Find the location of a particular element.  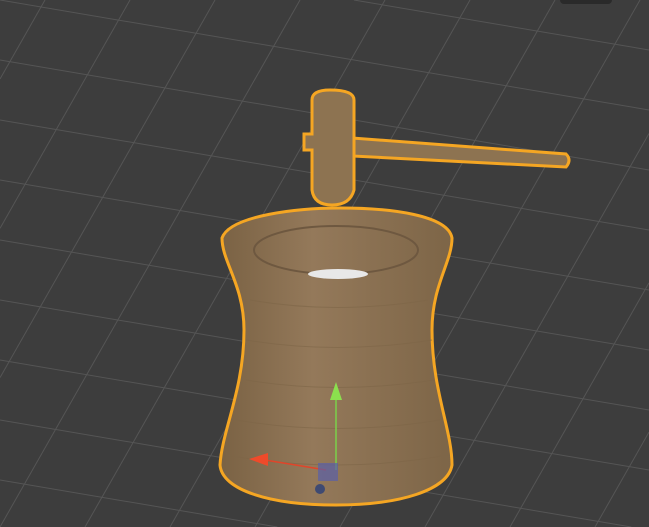

viewport-header-tab is located at coordinates (586, 2).